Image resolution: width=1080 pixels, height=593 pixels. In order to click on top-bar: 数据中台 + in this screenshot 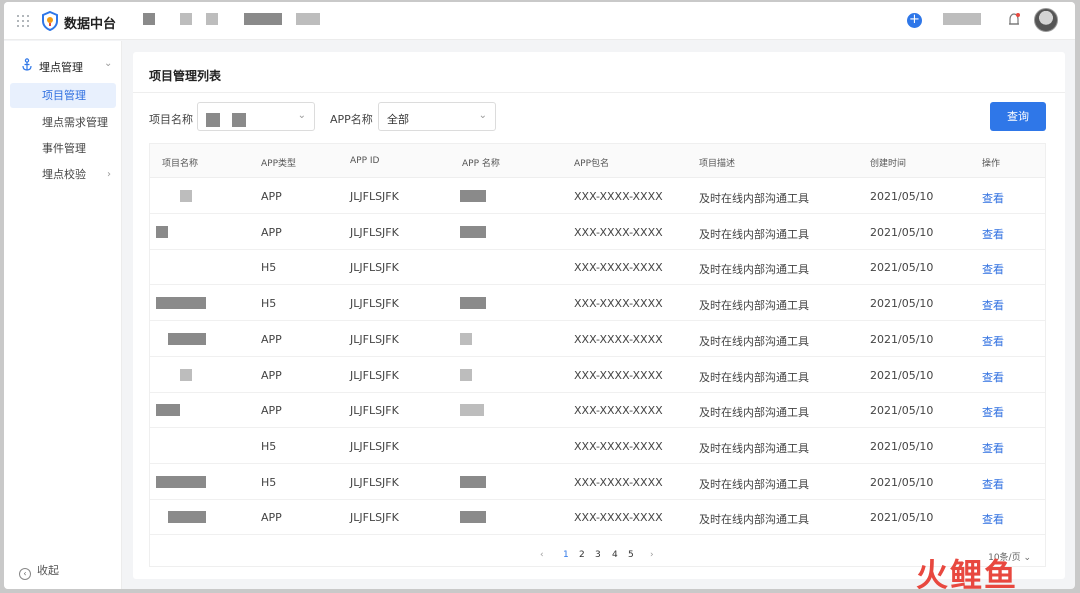, I will do `click(539, 21)`.